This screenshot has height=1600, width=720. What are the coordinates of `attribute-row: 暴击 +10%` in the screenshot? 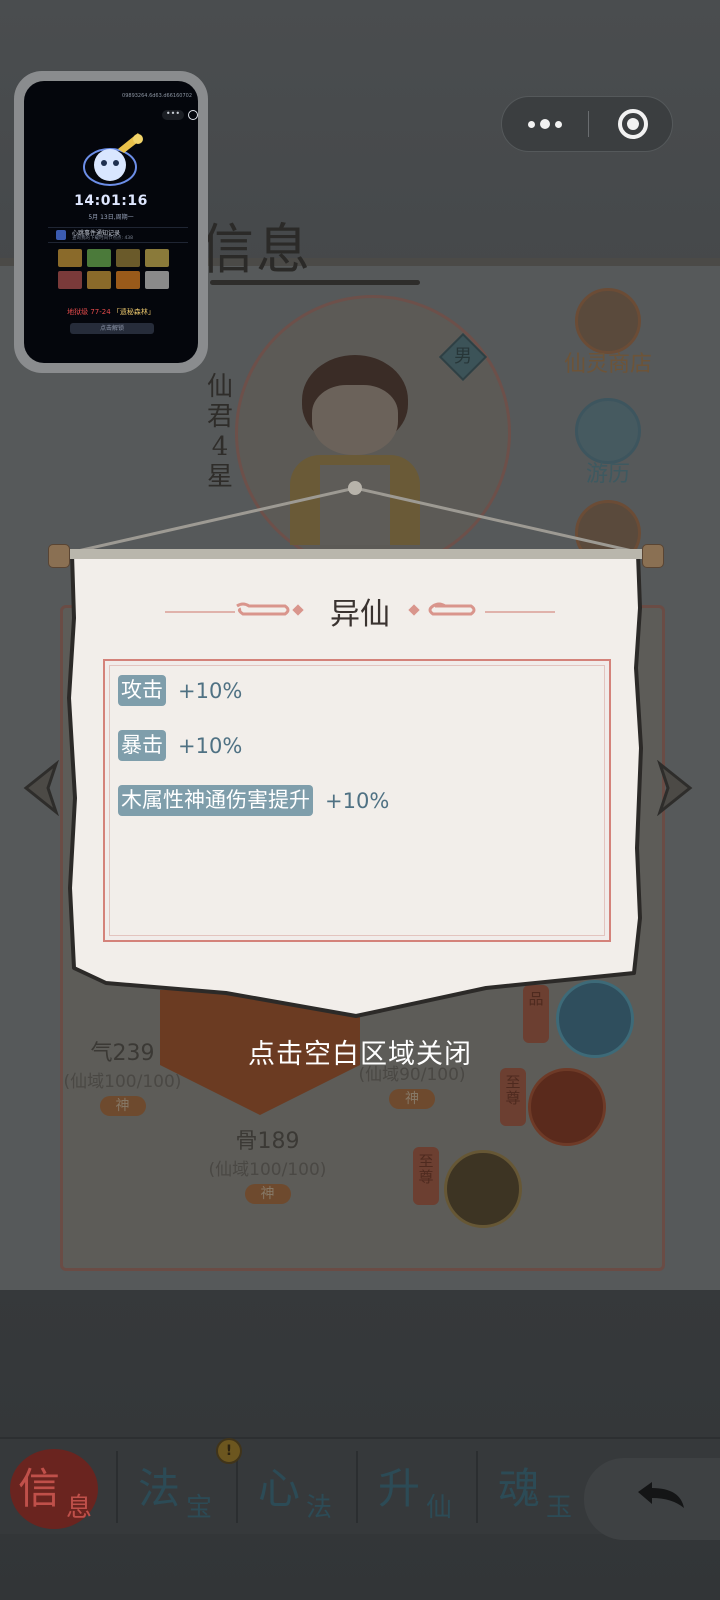 It's located at (180, 745).